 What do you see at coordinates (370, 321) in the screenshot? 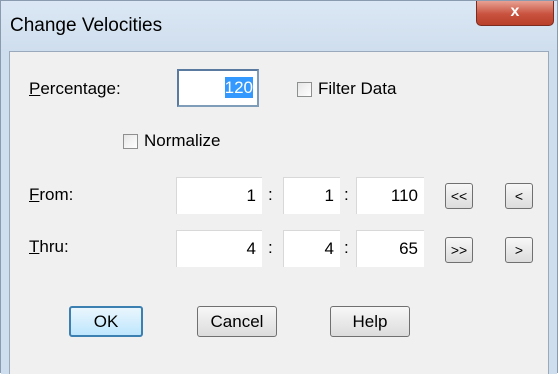
I see `help-button: Help` at bounding box center [370, 321].